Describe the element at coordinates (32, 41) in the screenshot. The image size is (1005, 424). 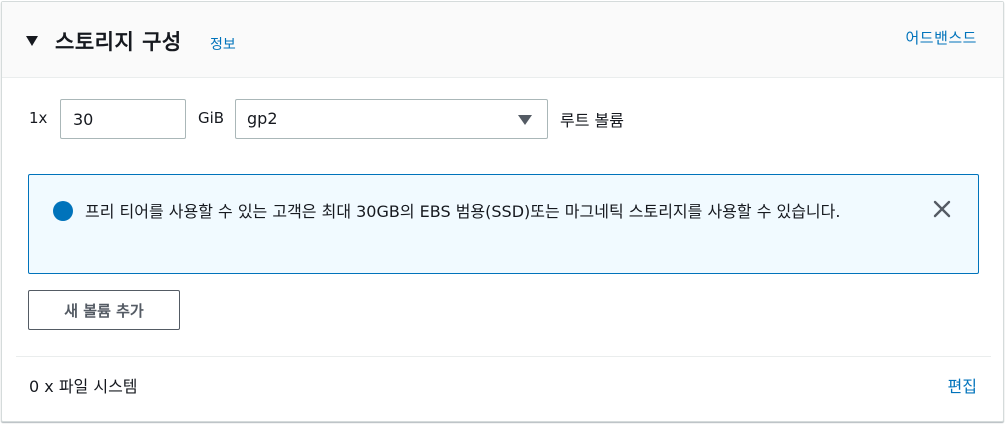
I see `caret-down-icon` at that location.